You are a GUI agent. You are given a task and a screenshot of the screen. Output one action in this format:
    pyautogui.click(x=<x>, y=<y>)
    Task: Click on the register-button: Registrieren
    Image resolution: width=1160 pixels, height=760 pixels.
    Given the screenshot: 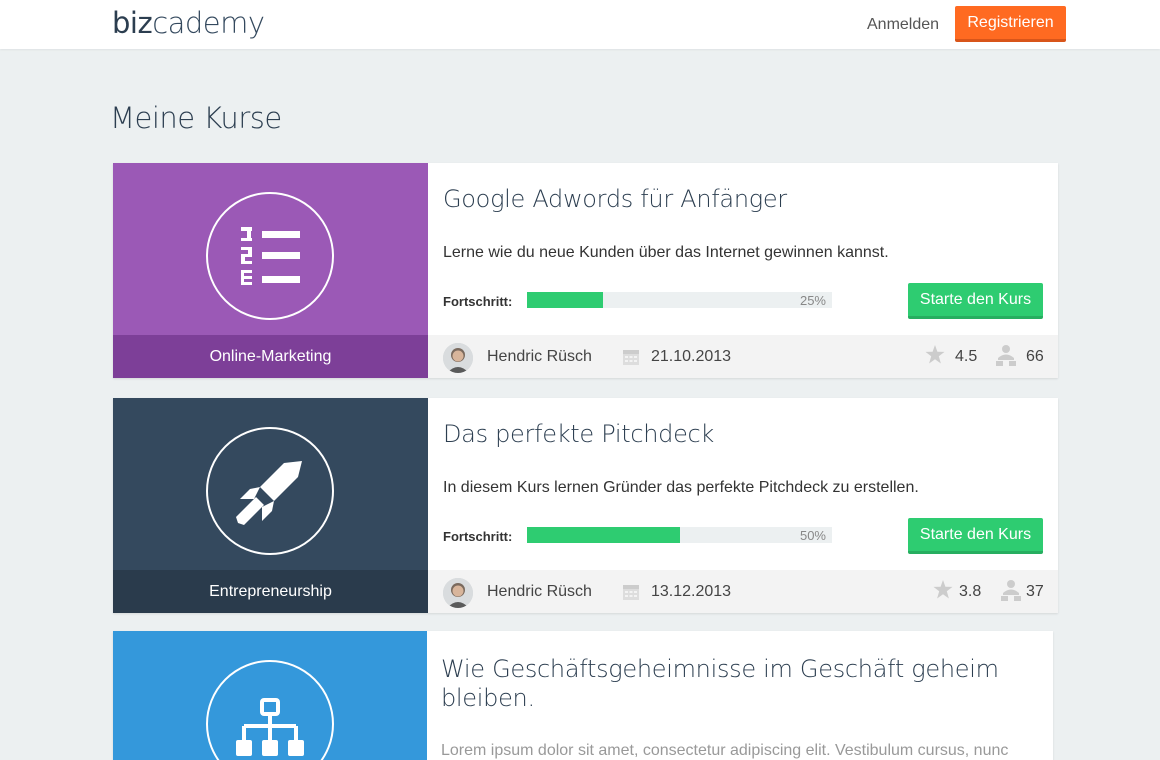 What is the action you would take?
    pyautogui.click(x=1010, y=24)
    